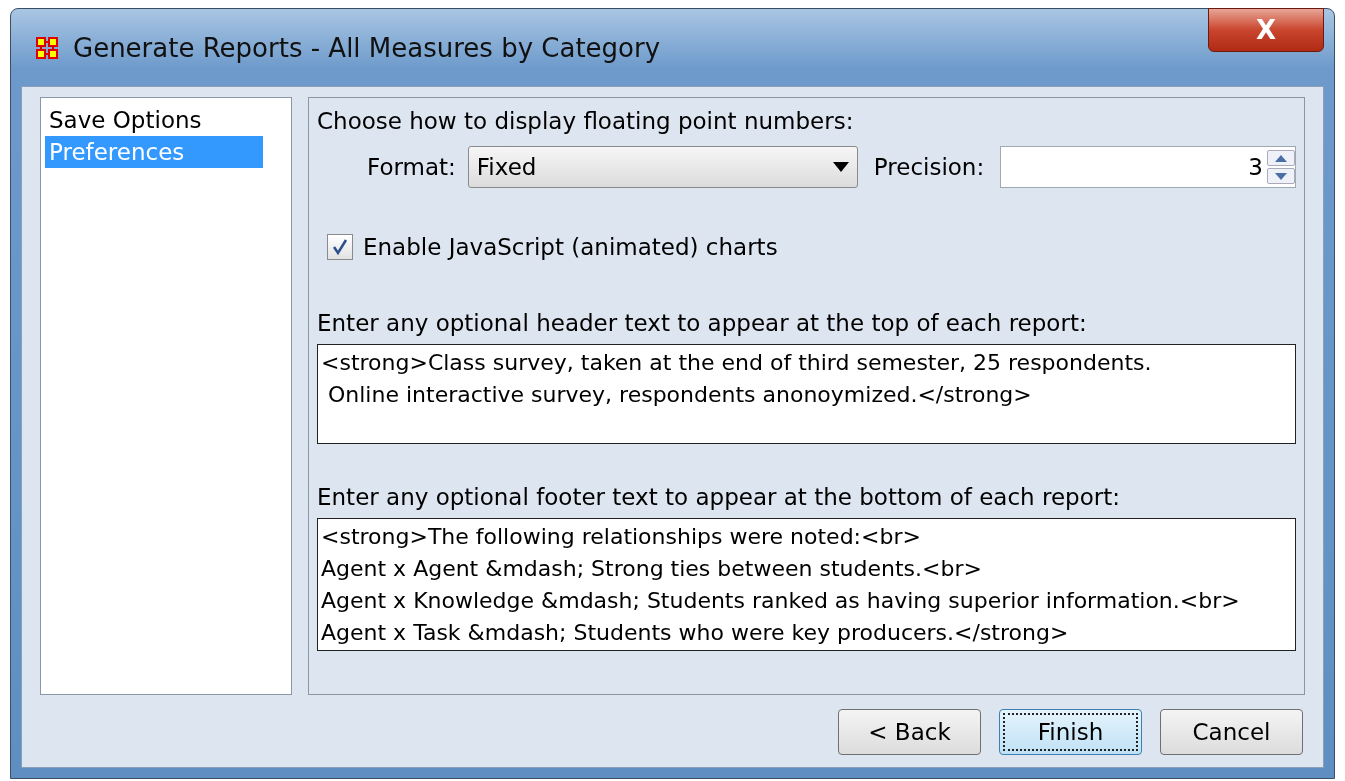 The width and height of the screenshot is (1345, 781). I want to click on dialog-button: Cancel, so click(1231, 732).